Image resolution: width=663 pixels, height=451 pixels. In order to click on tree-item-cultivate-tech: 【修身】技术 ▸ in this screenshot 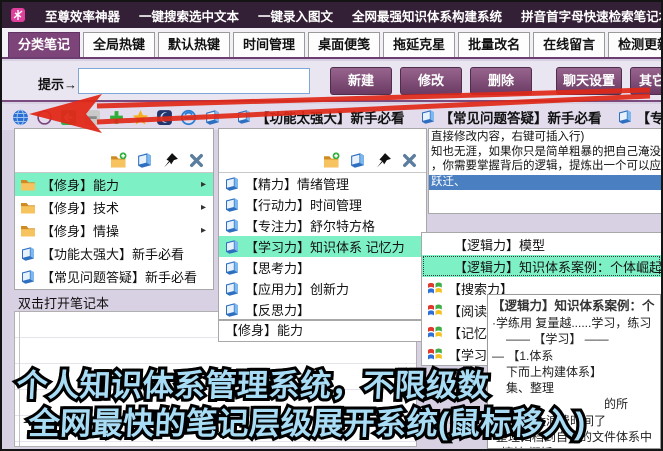, I will do `click(114, 207)`.